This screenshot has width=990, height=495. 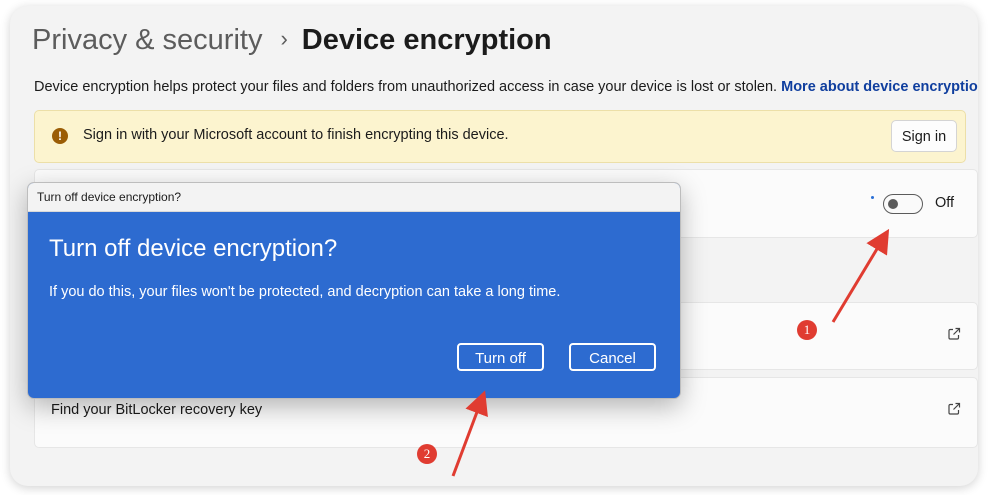 What do you see at coordinates (284, 38) in the screenshot?
I see `chevron-right-icon: ›` at bounding box center [284, 38].